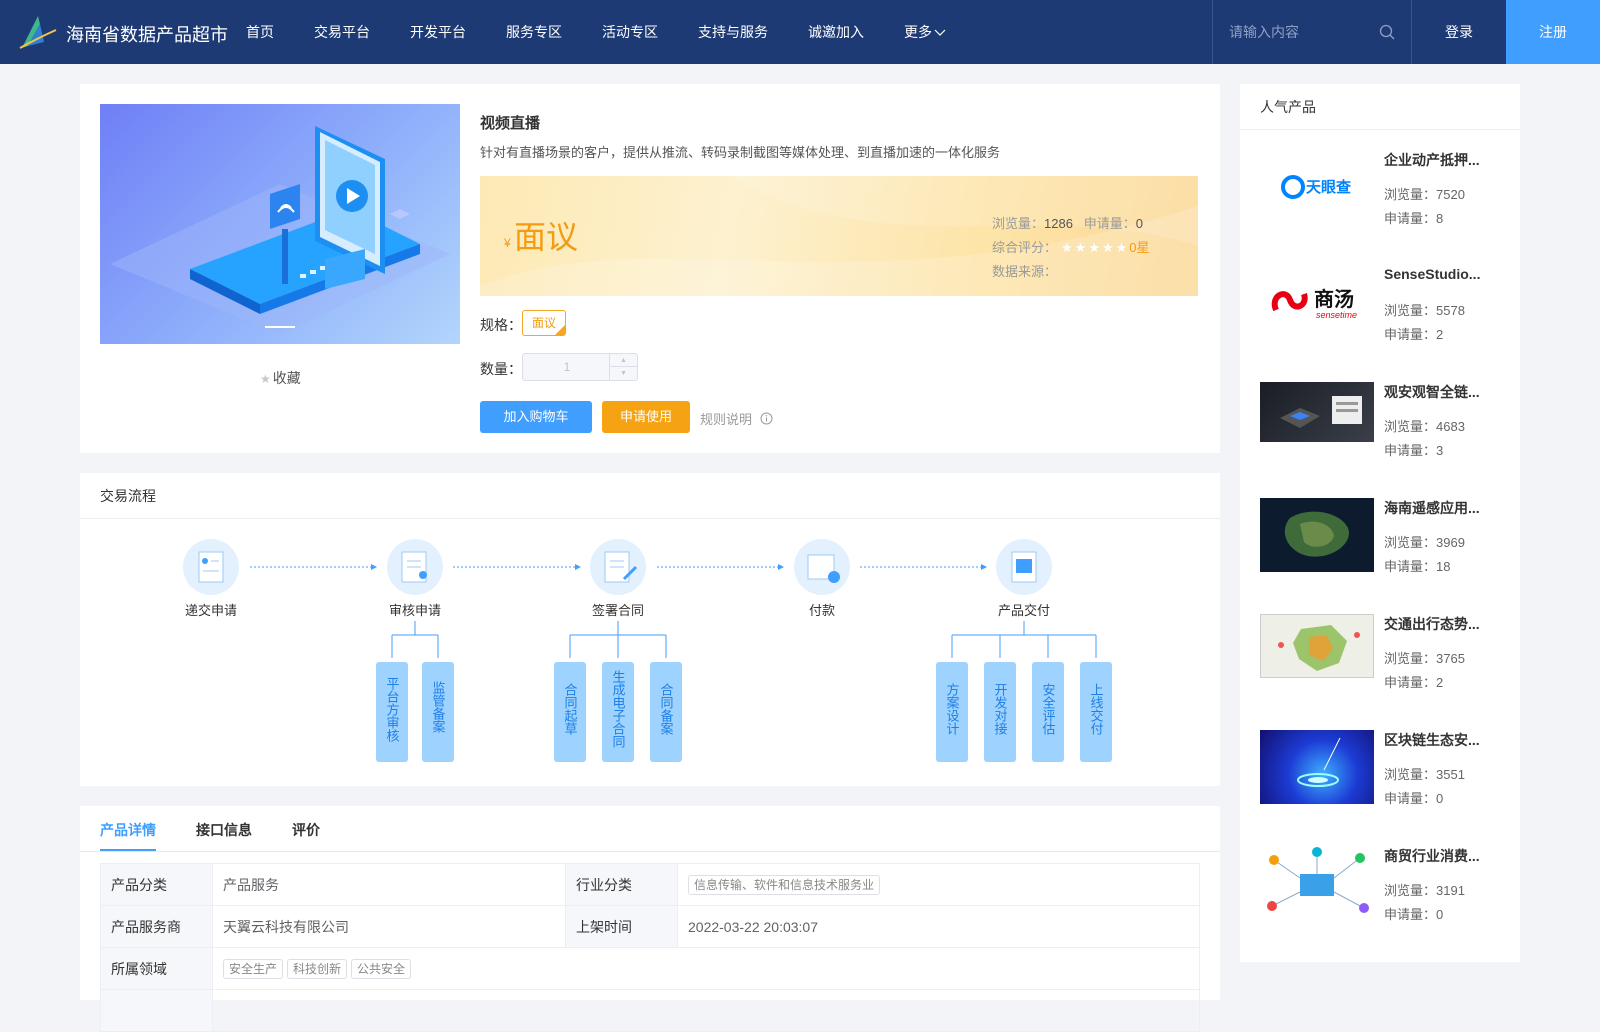 This screenshot has width=1600, height=1032. I want to click on domain-tag: 公共安全, so click(381, 968).